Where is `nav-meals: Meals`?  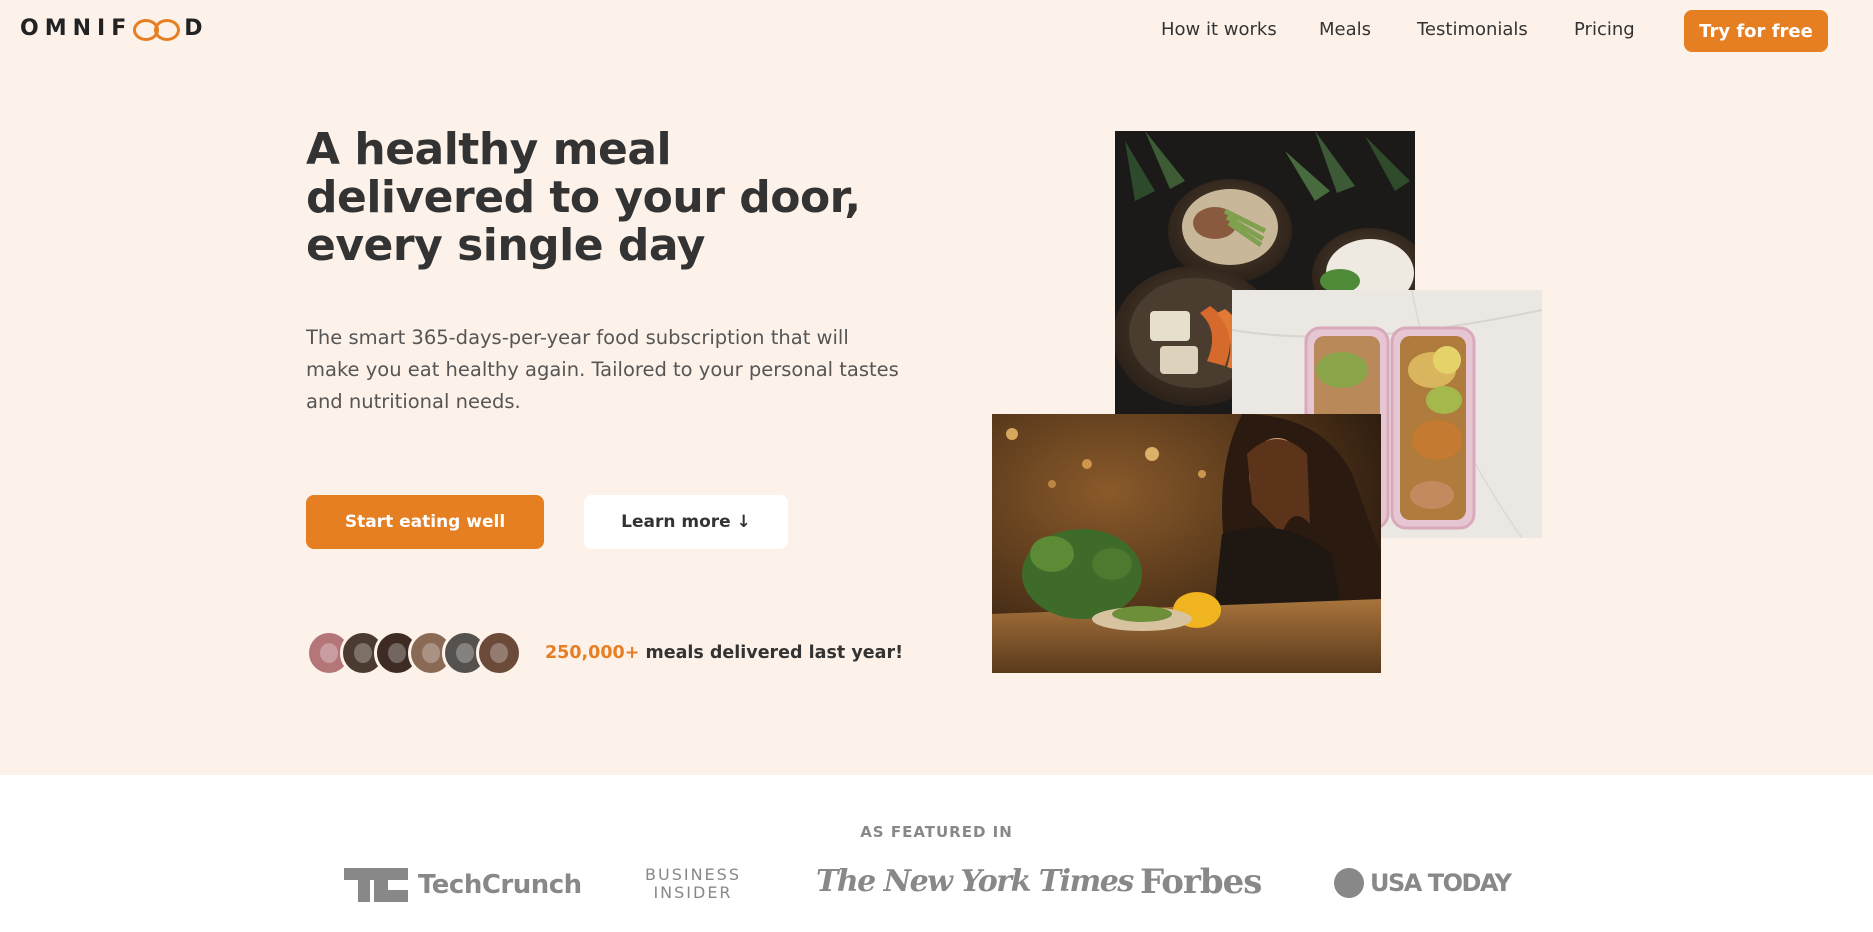 nav-meals: Meals is located at coordinates (1345, 29).